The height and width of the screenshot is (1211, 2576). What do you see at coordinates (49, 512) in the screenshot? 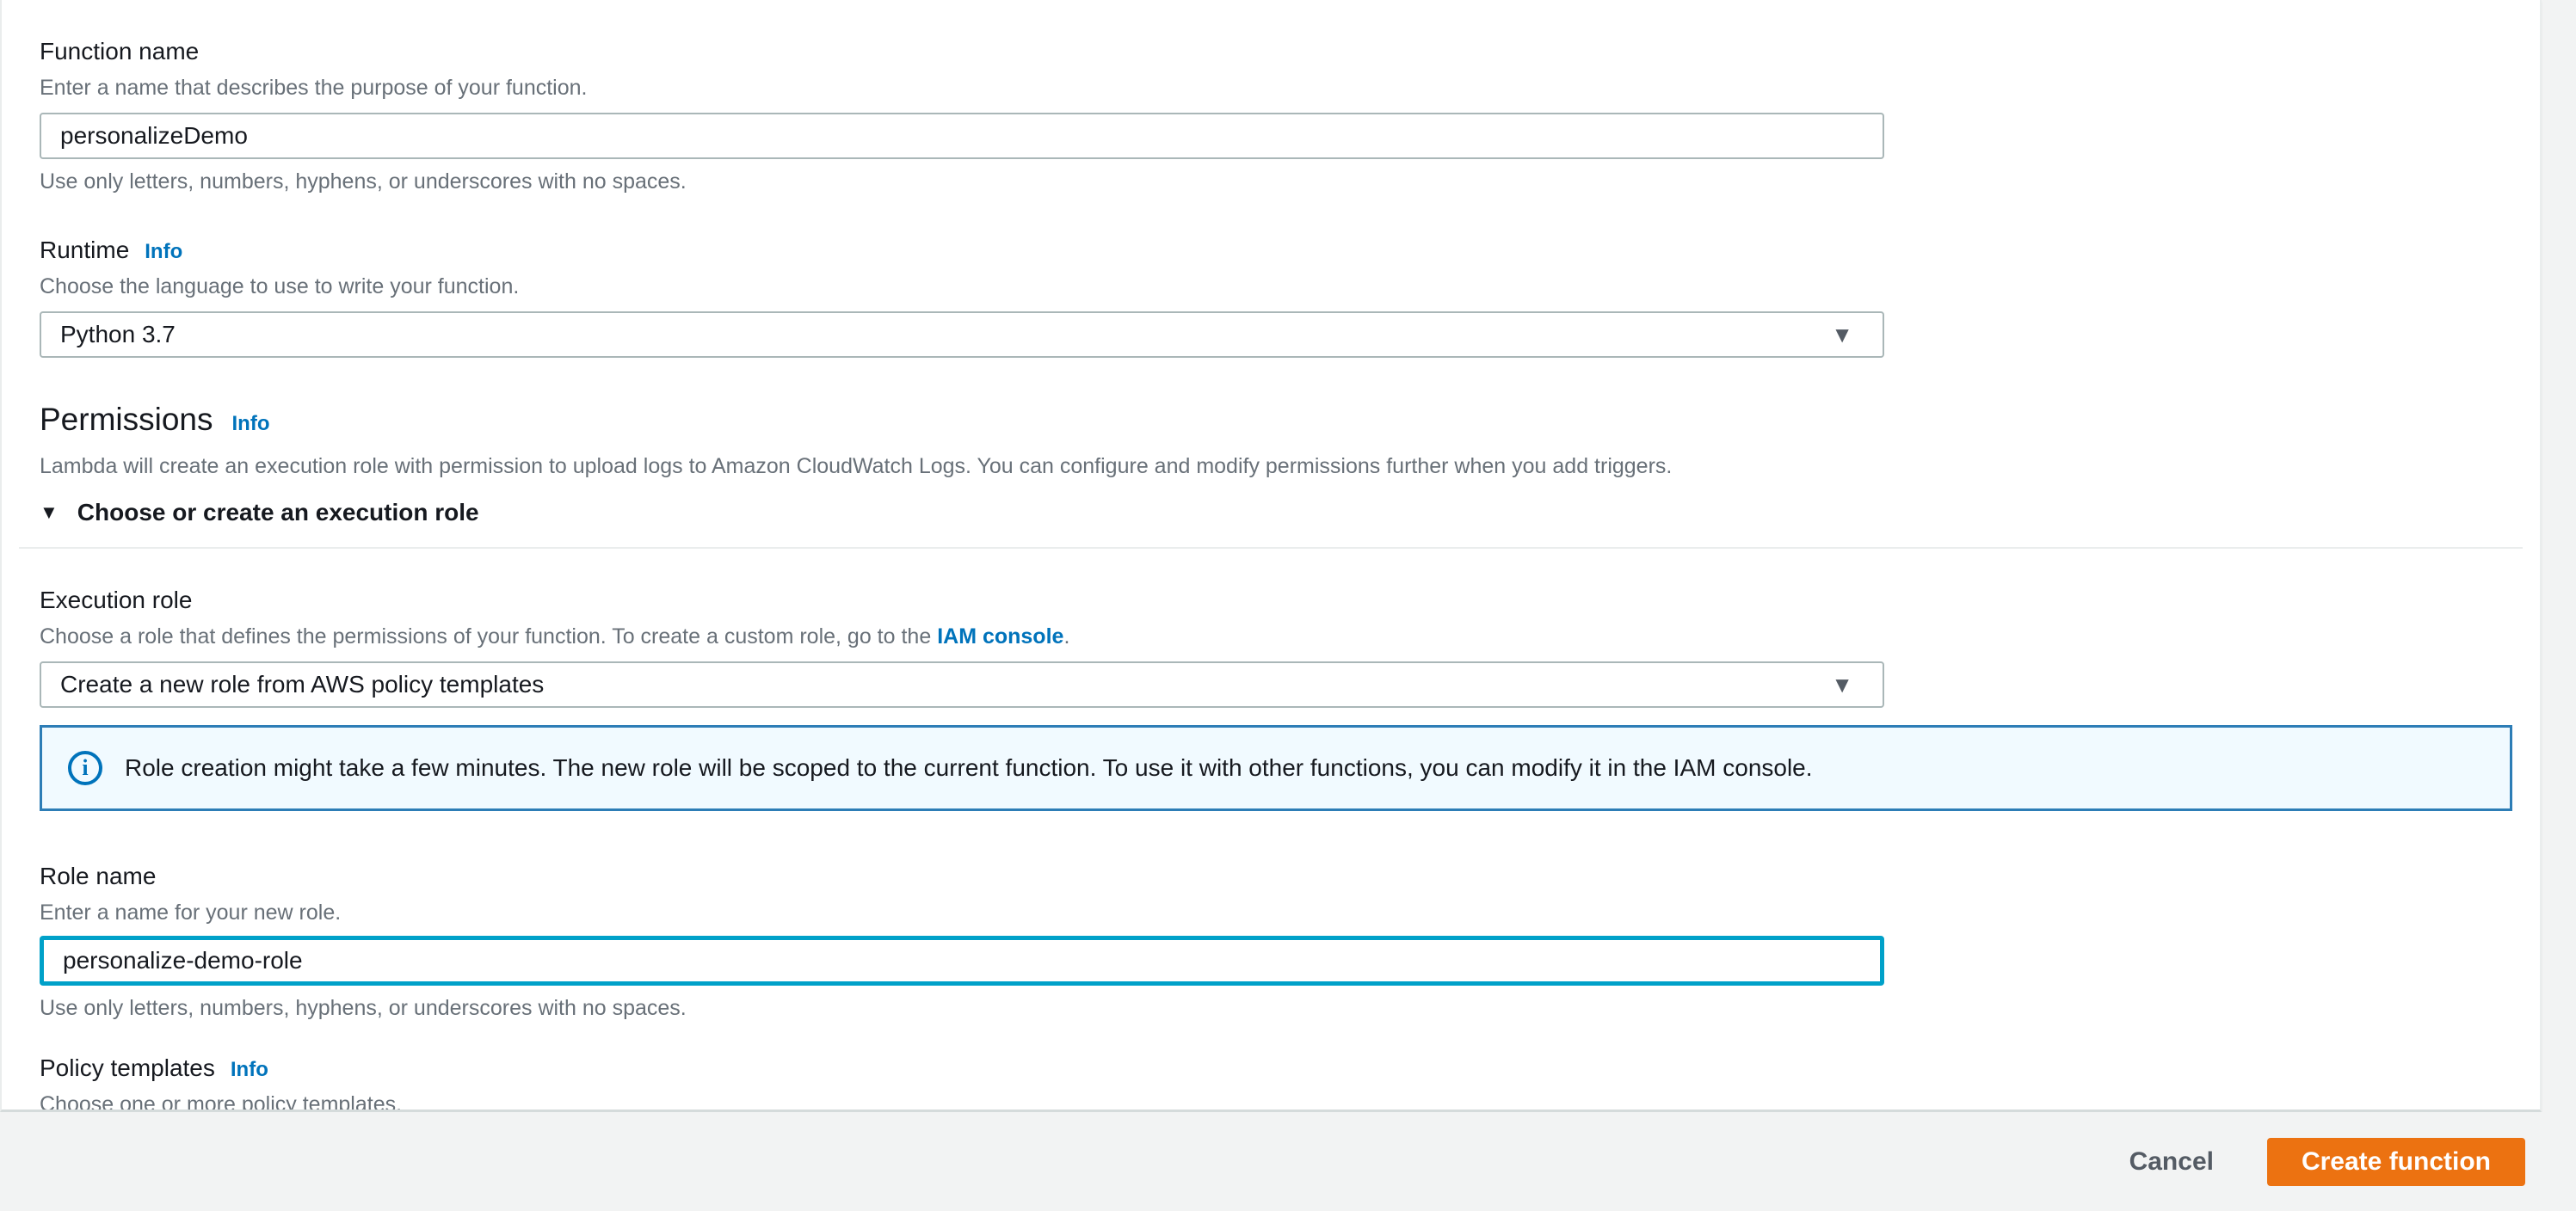
I see `expander-open-icon: ▼` at bounding box center [49, 512].